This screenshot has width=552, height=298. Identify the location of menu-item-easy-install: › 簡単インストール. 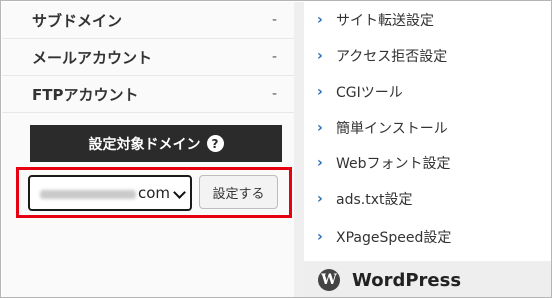
(427, 128).